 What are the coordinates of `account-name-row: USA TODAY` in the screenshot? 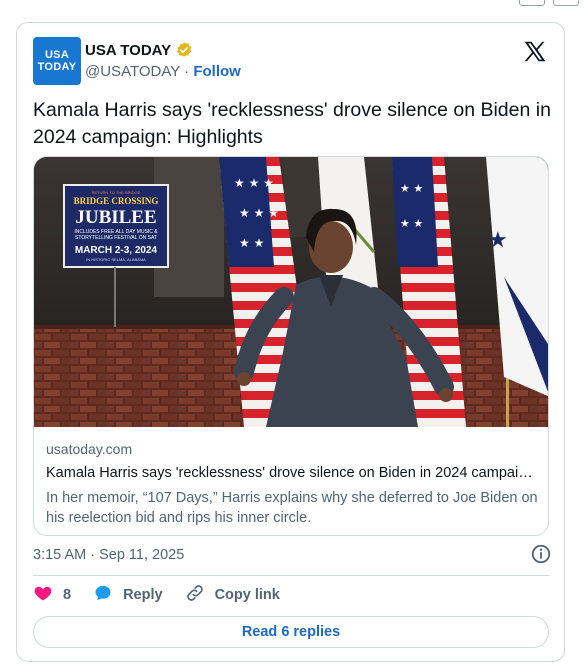 It's located at (139, 50).